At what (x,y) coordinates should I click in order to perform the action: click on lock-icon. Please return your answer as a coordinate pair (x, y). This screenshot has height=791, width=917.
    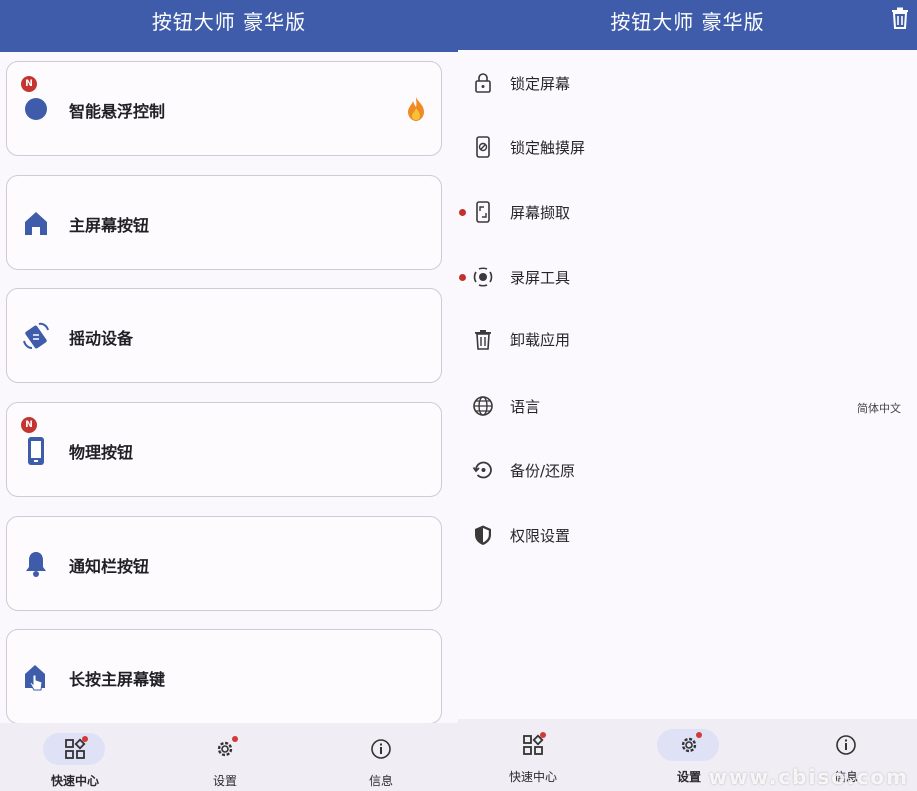
    Looking at the image, I should click on (483, 83).